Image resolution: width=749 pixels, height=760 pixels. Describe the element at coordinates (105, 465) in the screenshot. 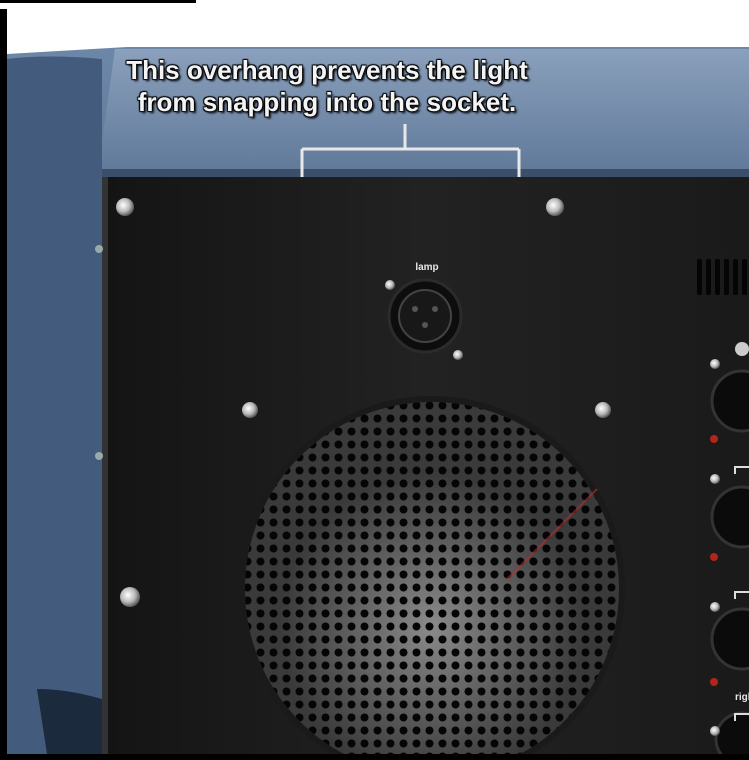

I see `panel-edge` at that location.